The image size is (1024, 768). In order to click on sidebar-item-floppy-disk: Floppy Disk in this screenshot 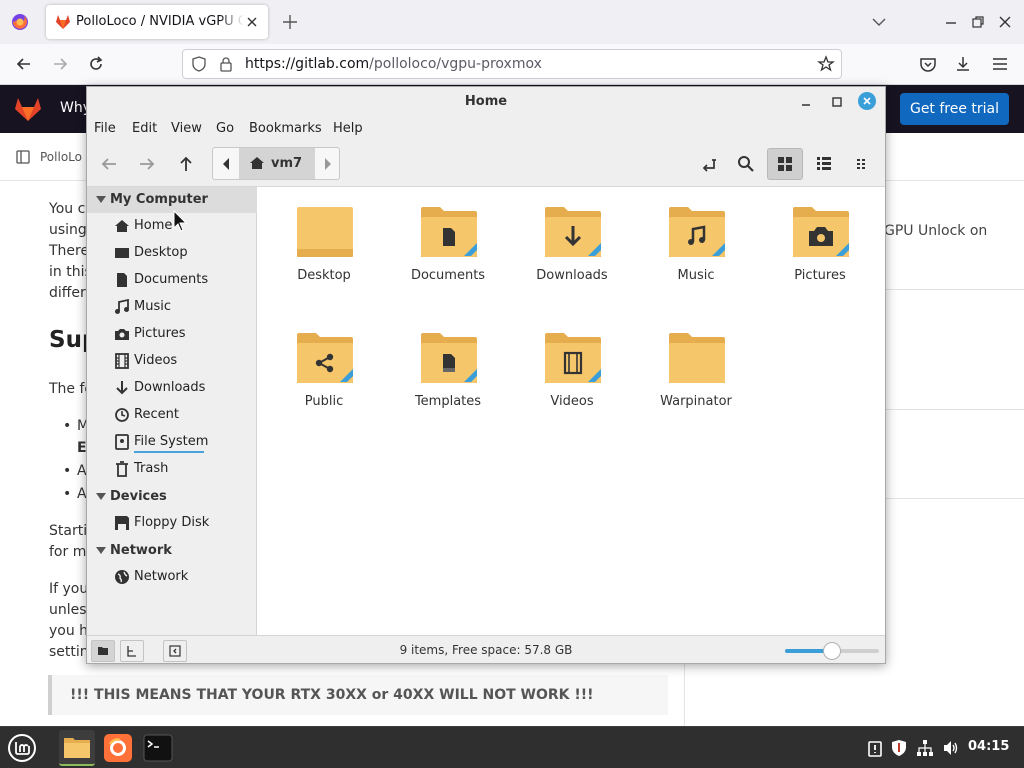, I will do `click(172, 523)`.